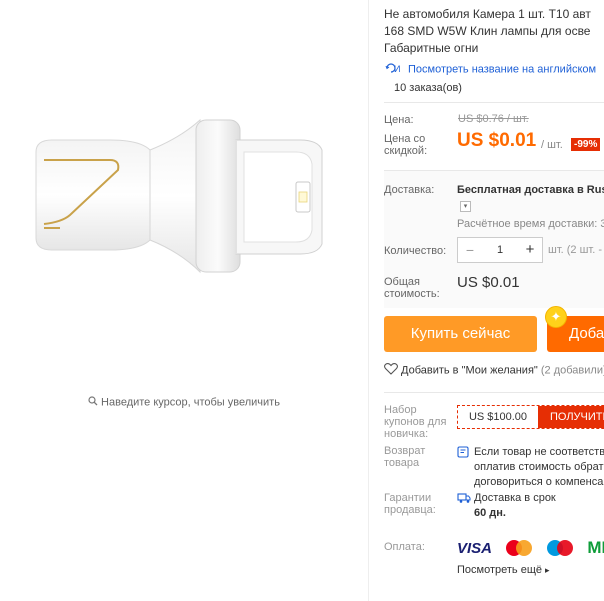 The image size is (604, 601). Describe the element at coordinates (498, 417) in the screenshot. I see `coupon-amount: US $100.00` at that location.